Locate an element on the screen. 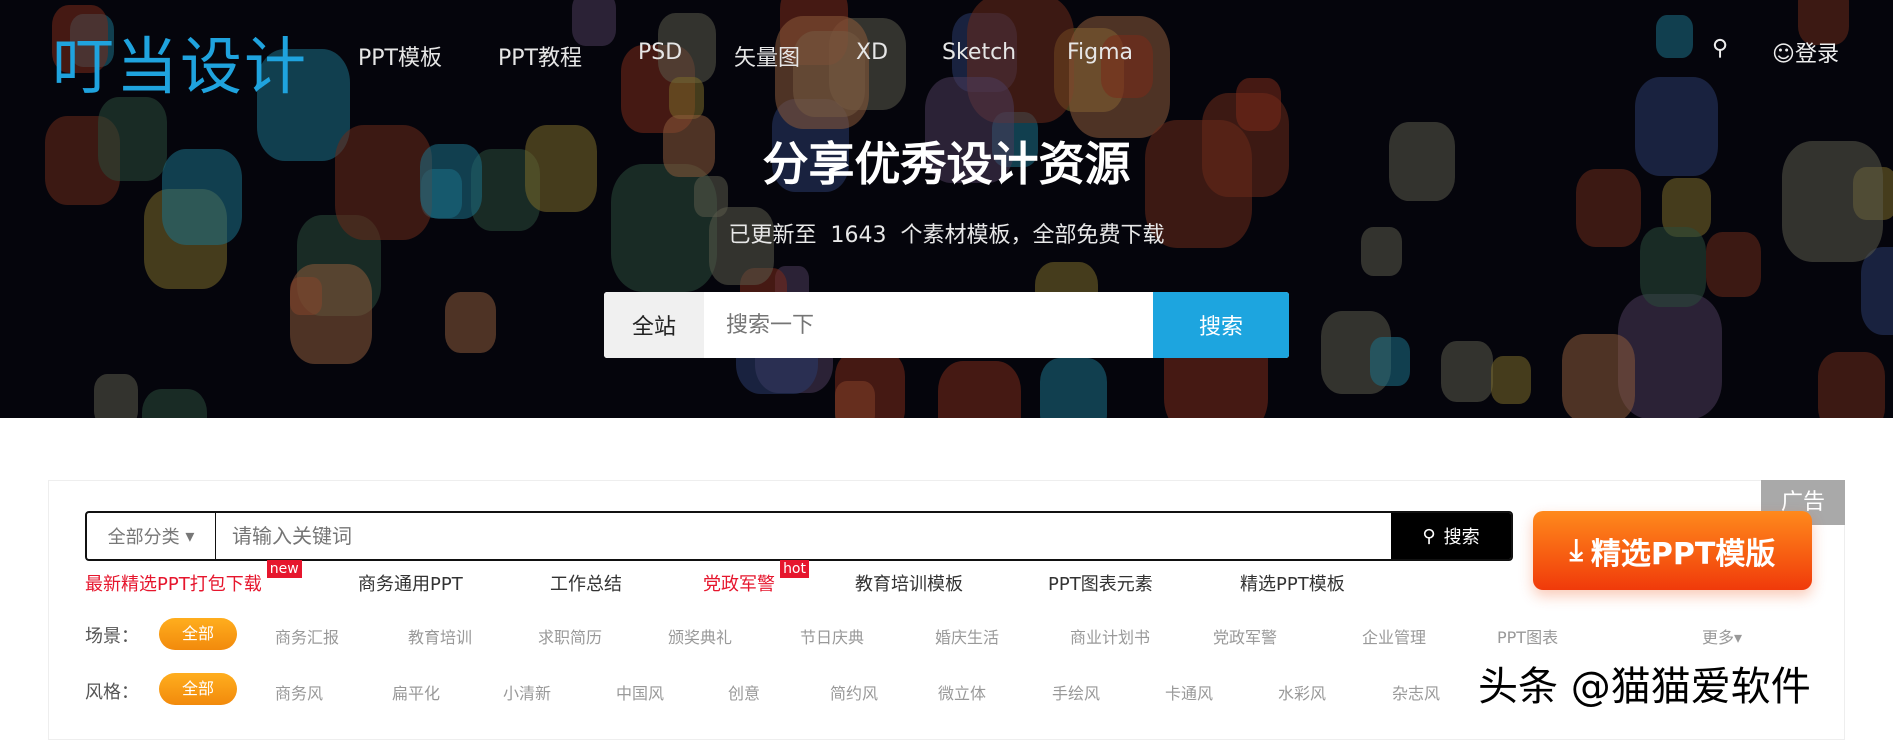 The width and height of the screenshot is (1900, 740). download-icon: ⤓ is located at coordinates (1576, 550).